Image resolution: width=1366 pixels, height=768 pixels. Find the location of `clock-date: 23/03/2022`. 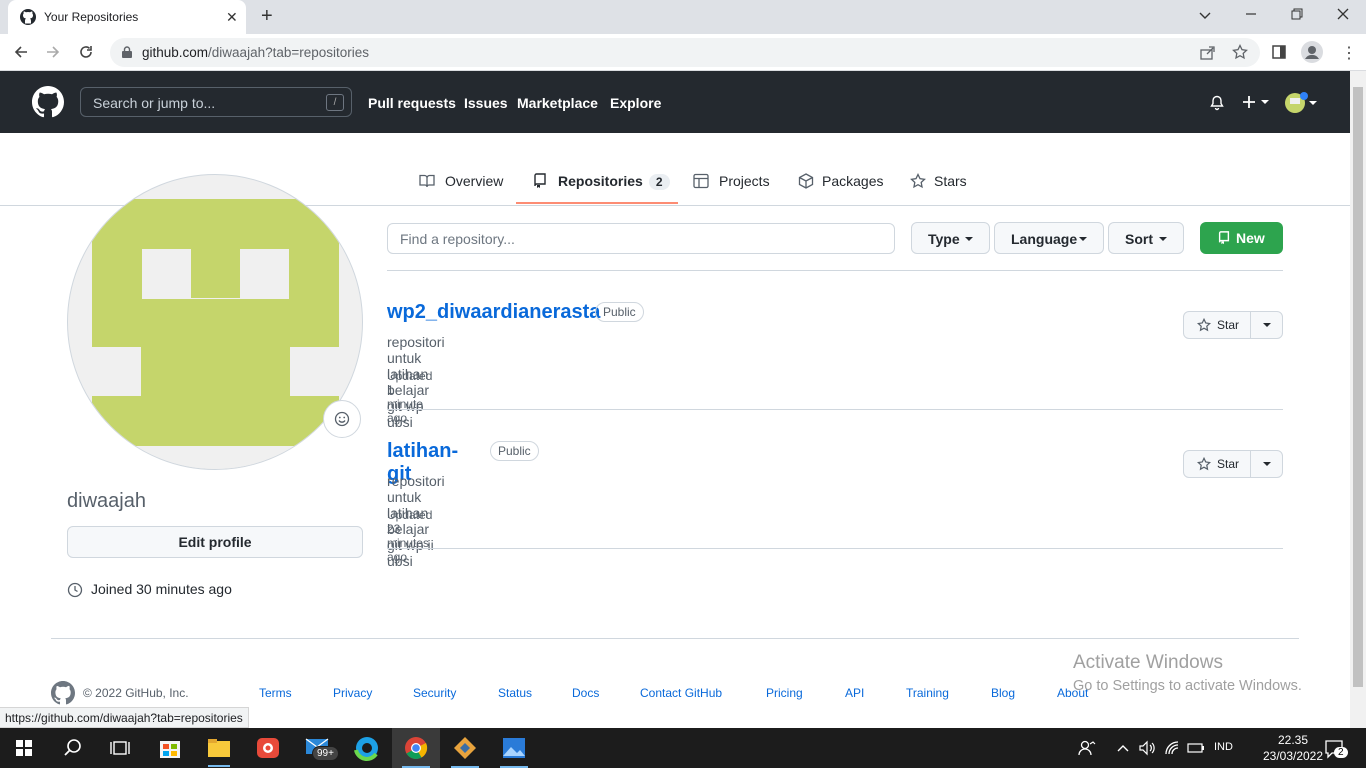

clock-date: 23/03/2022 is located at coordinates (1293, 756).